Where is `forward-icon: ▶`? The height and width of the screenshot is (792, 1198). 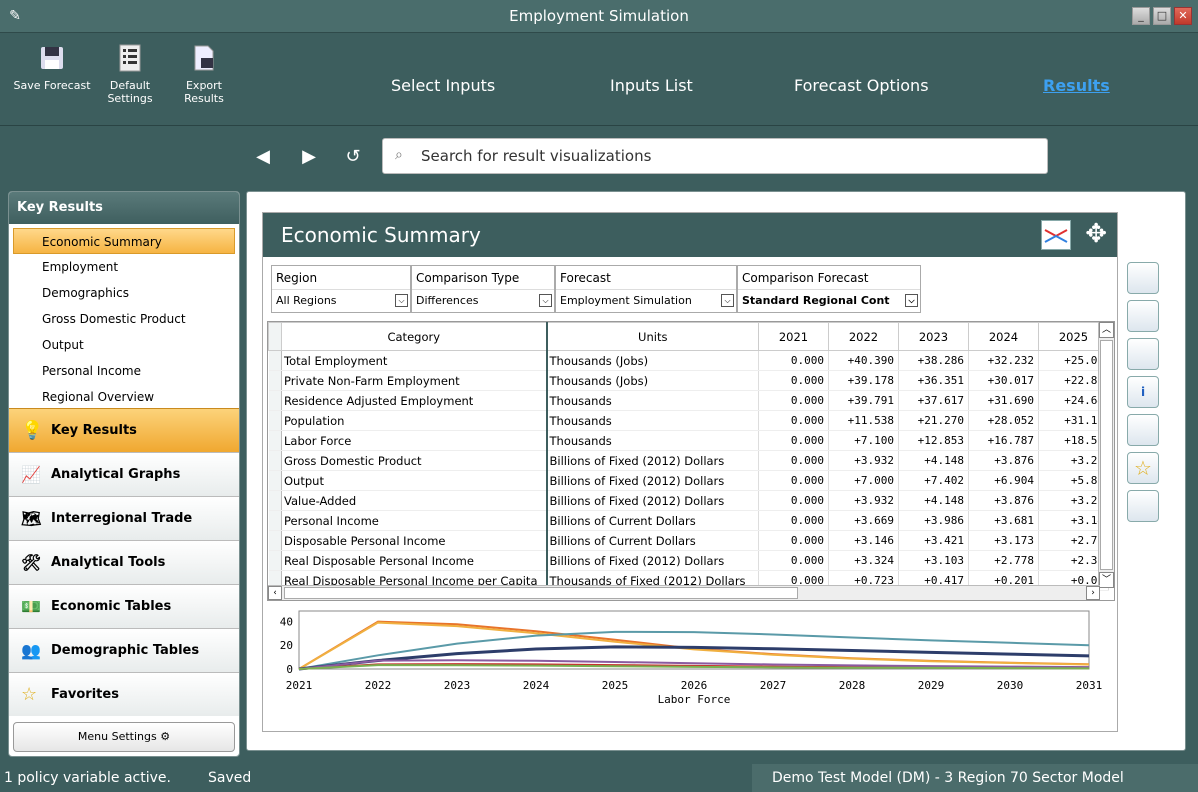 forward-icon: ▶ is located at coordinates (309, 157).